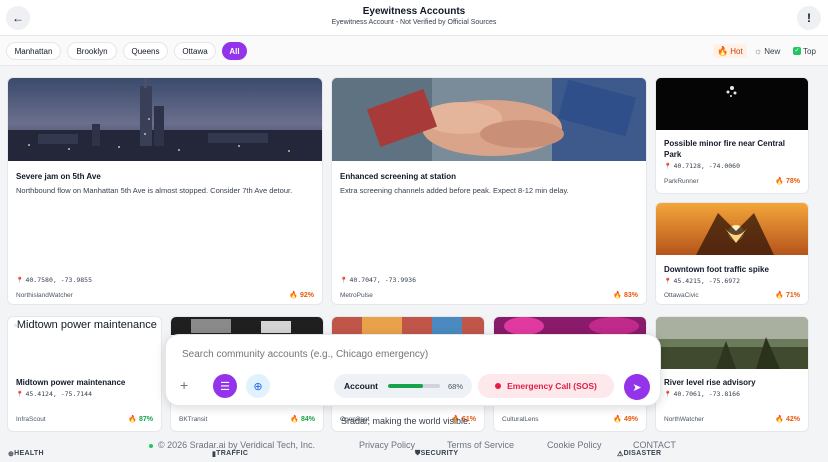 The image size is (828, 462). I want to click on coordinates-text: 40.7580, -73.9855, so click(59, 280).